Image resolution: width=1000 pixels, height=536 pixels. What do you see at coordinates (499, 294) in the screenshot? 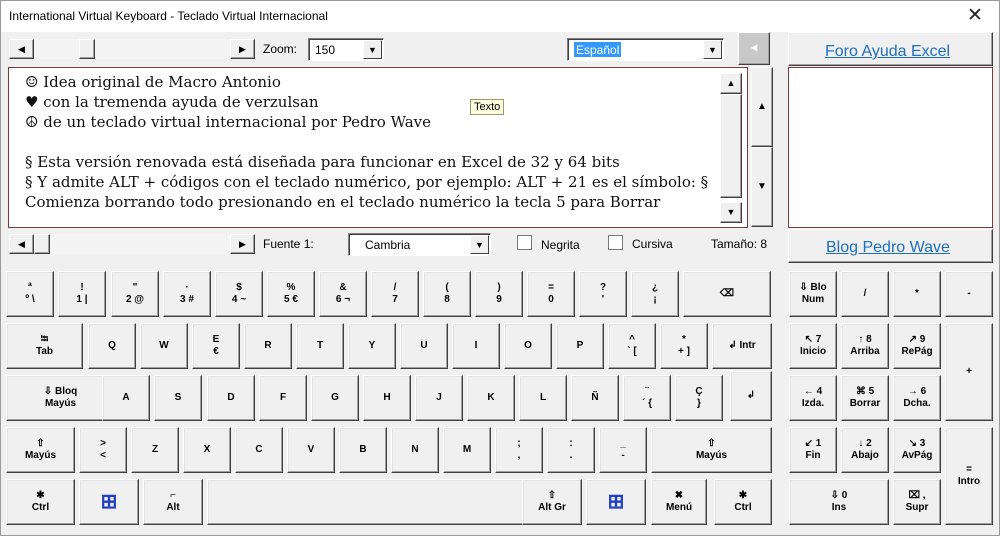
I see `key: ) 9` at bounding box center [499, 294].